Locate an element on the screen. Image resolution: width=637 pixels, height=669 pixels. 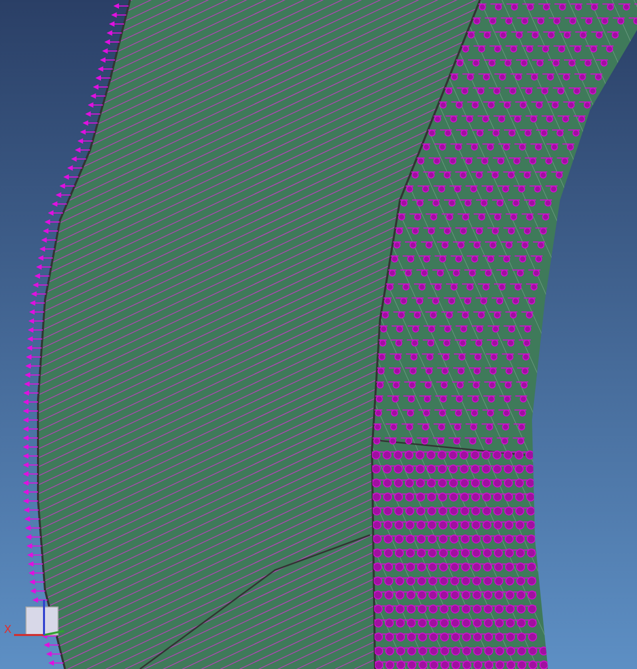
view-triad-icon is located at coordinates (39, 618).